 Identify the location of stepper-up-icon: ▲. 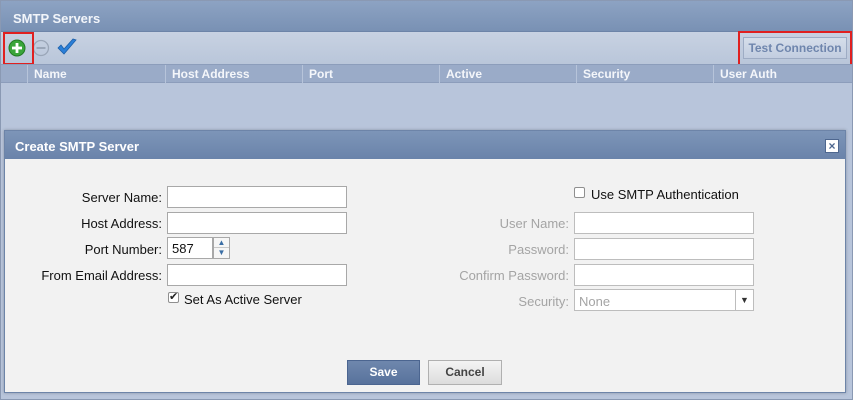
(221, 243).